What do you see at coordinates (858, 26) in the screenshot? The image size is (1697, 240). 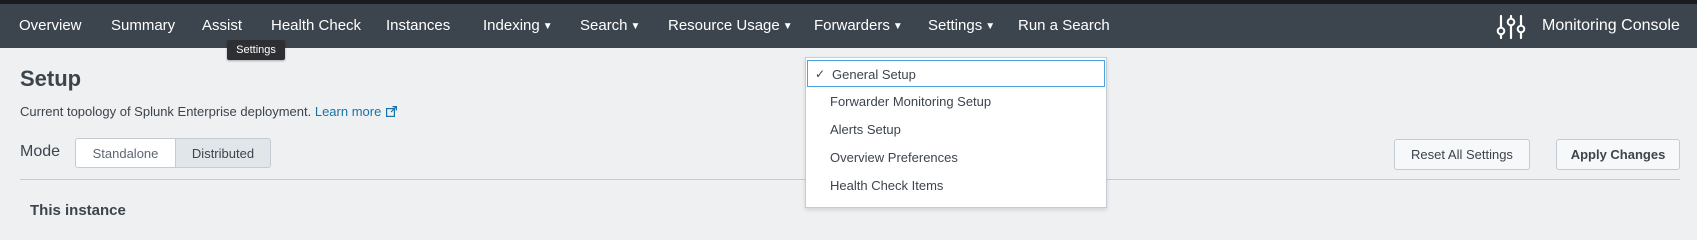 I see `nav-forwarders: Forwarders ▼` at bounding box center [858, 26].